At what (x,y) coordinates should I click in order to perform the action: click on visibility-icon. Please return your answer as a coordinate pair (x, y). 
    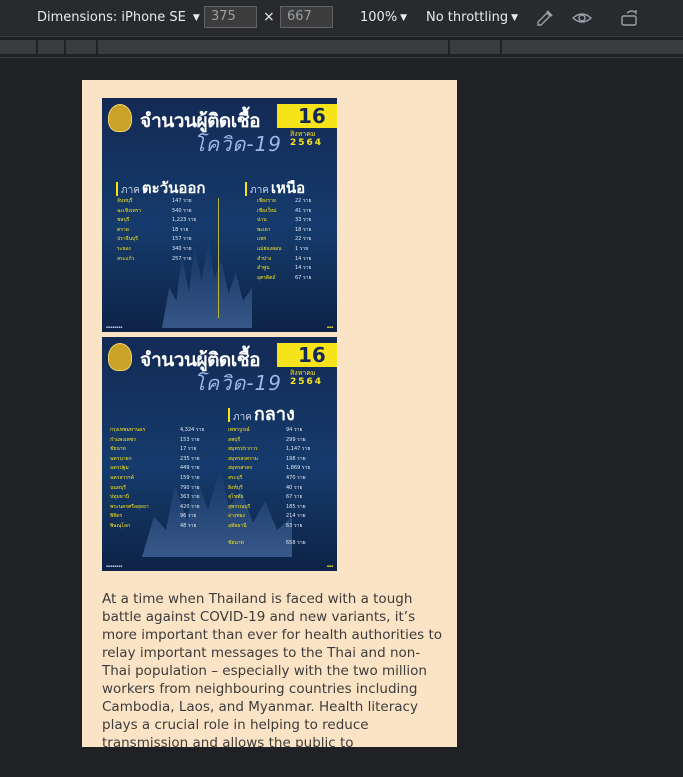
    Looking at the image, I should click on (582, 18).